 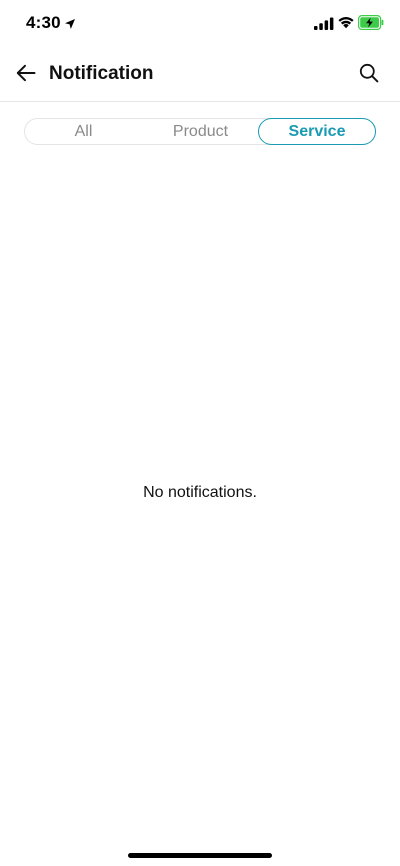 I want to click on notification-tabs: All Product Service, so click(x=200, y=131).